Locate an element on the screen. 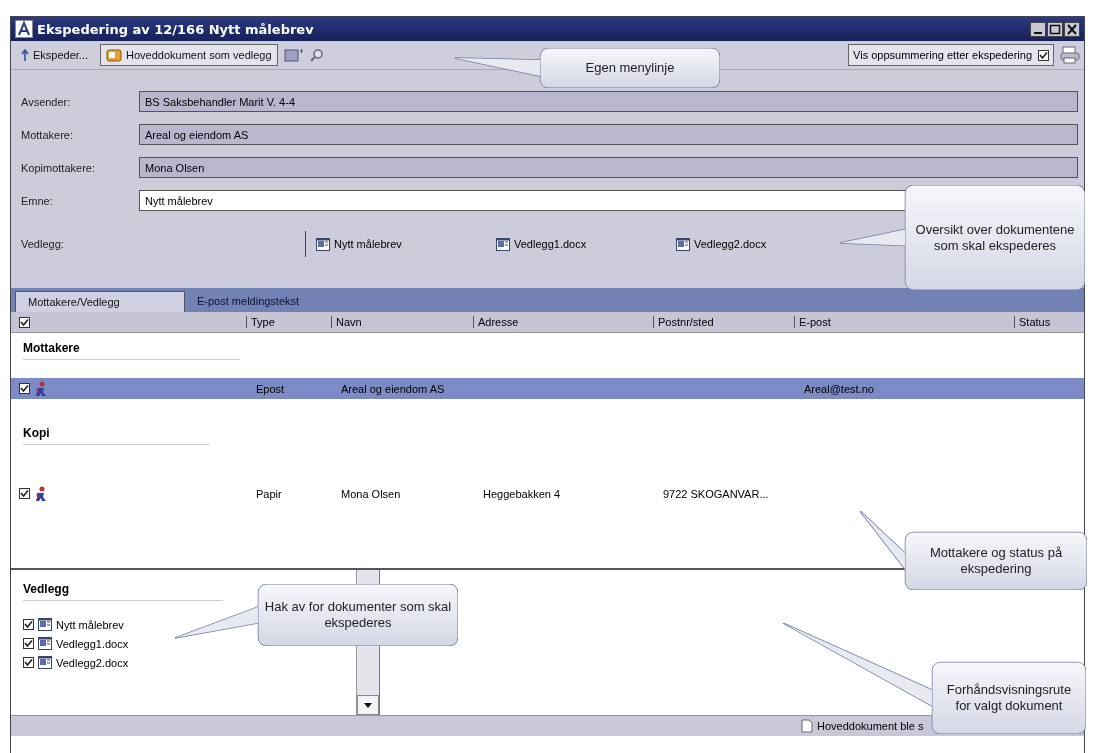  panel-title: Vedlegg is located at coordinates (123, 591).